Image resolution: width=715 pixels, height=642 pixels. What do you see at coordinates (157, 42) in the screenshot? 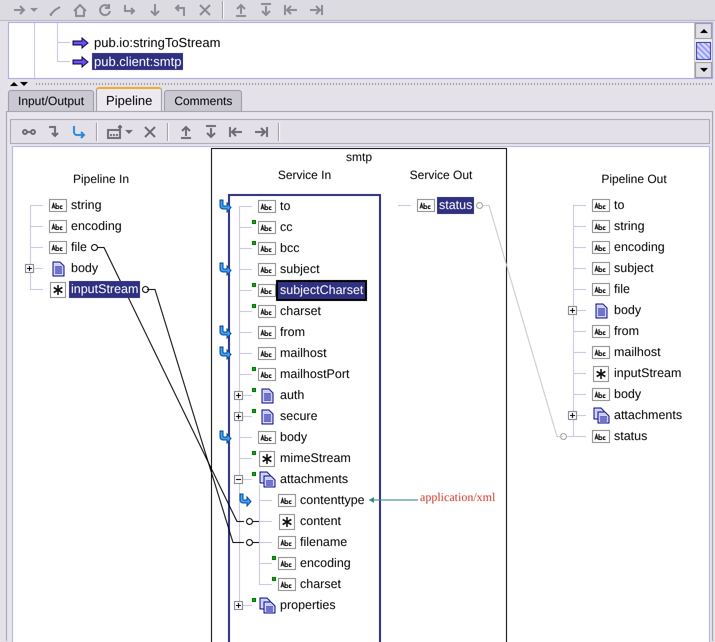
I see `flow-step: pub.io:stringToStream` at bounding box center [157, 42].